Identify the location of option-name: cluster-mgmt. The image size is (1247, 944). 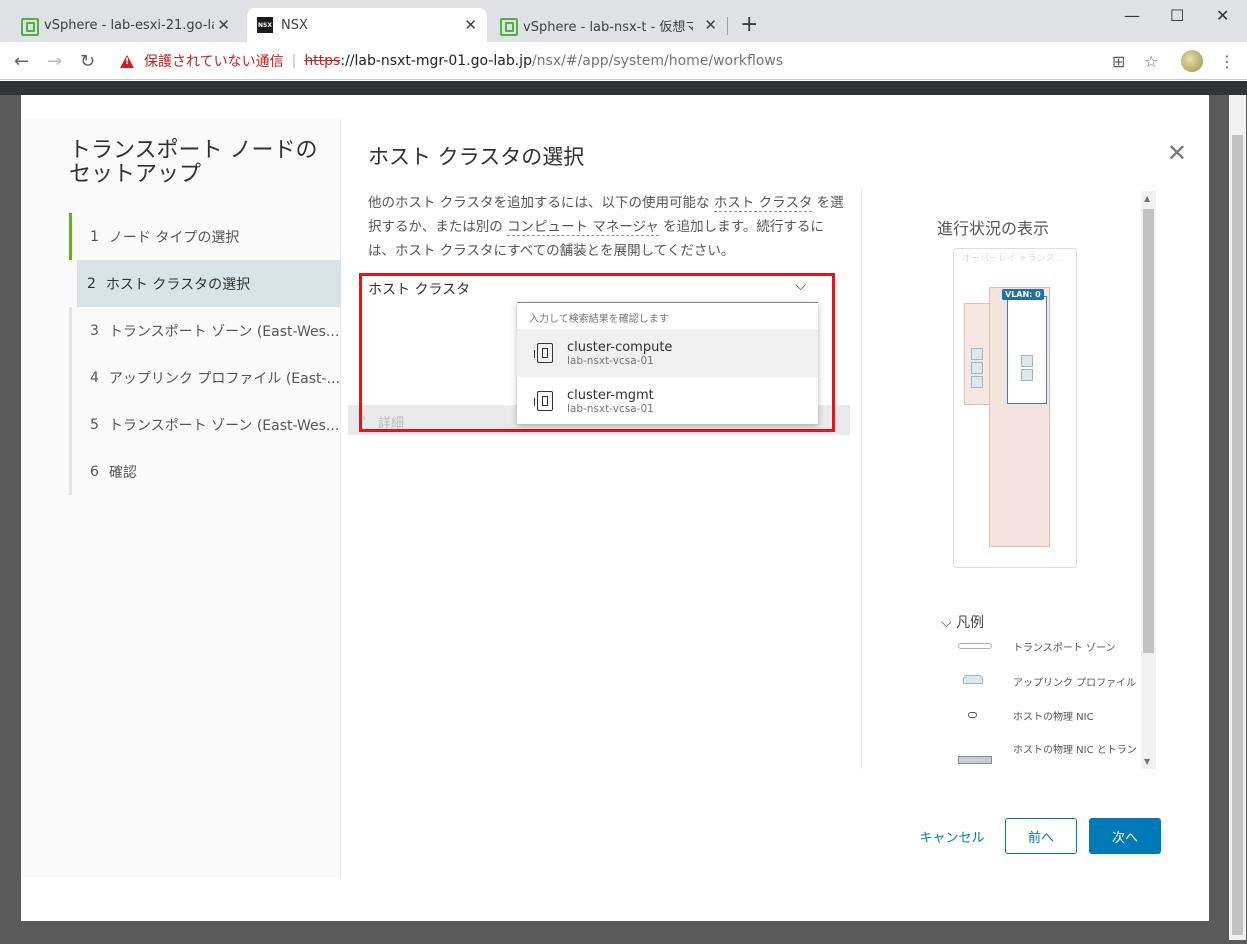
(610, 395).